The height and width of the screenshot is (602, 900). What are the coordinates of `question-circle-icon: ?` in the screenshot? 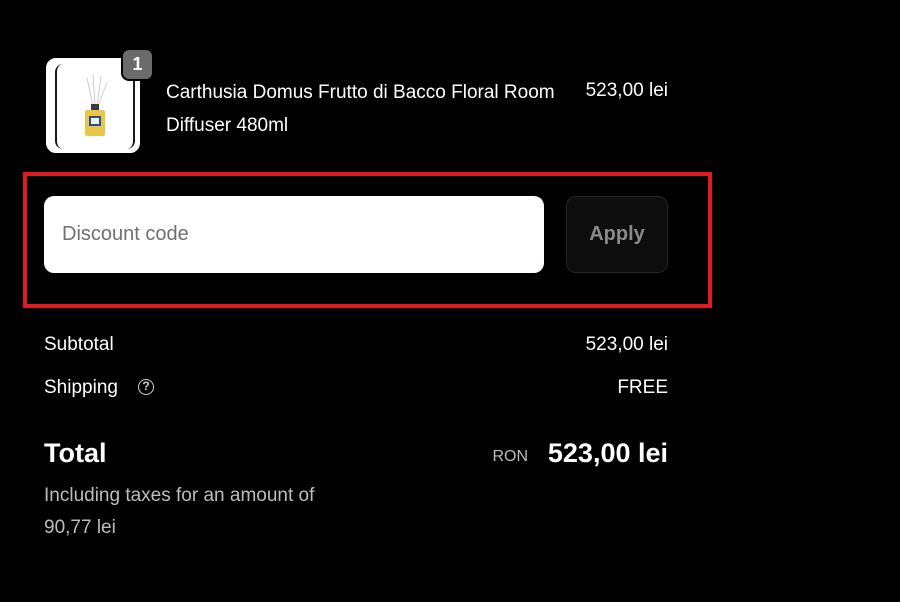 It's located at (146, 387).